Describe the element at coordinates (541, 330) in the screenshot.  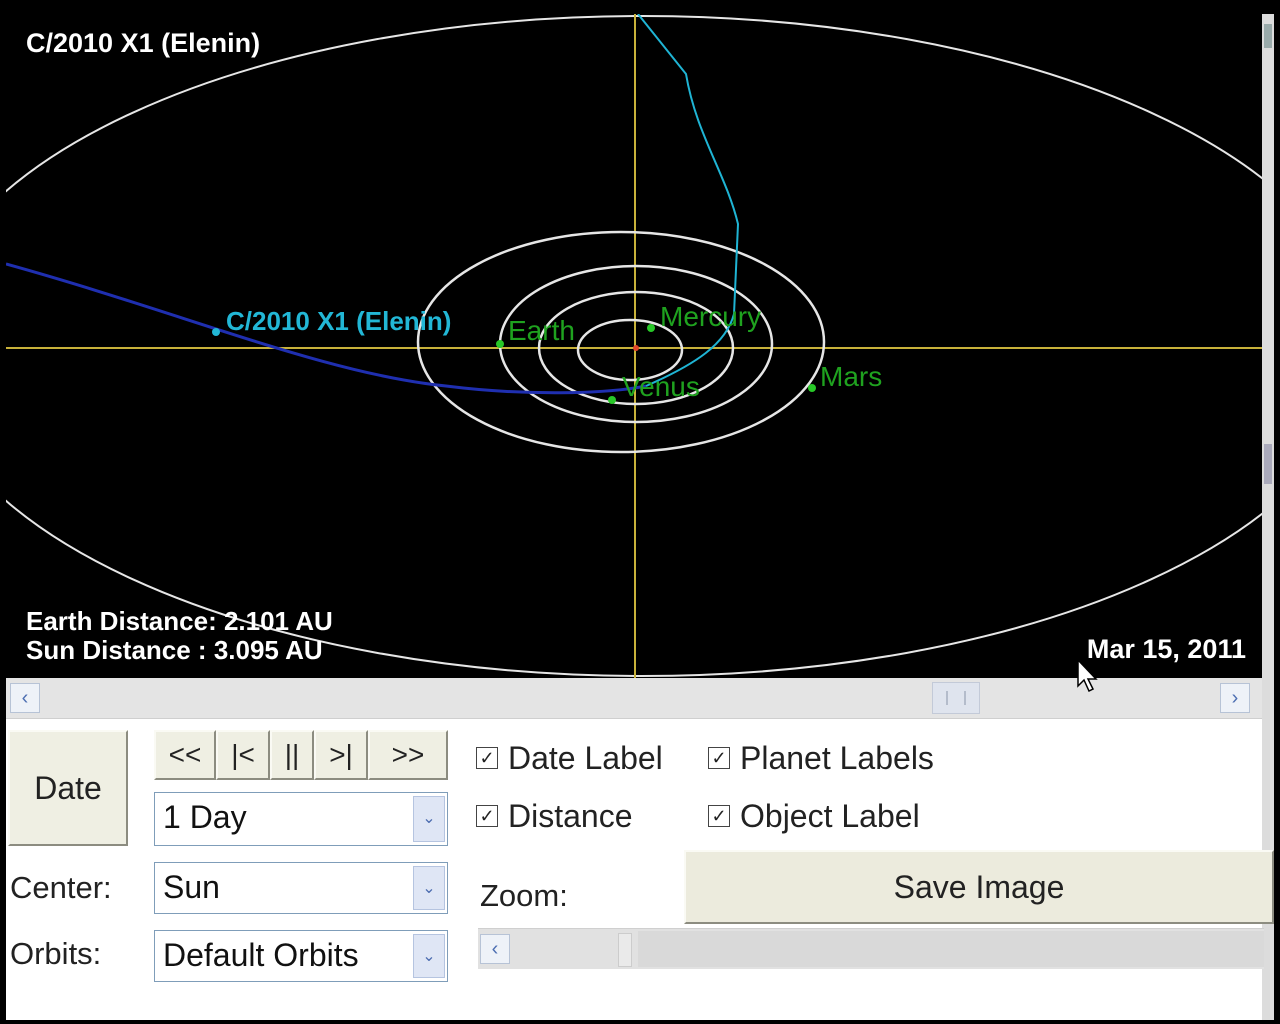
I see `planet-label-earth: Earth` at that location.